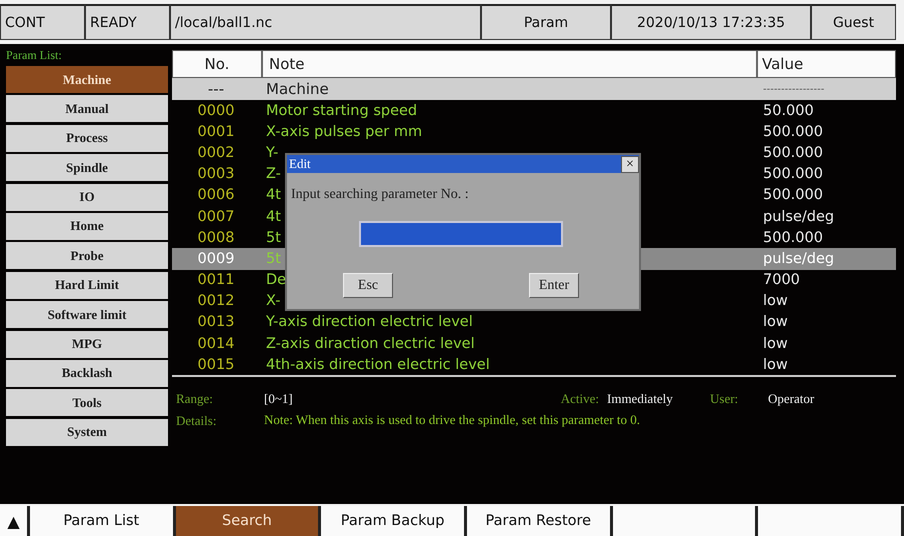  I want to click on details-text: Note: When this axis is used to drive the spindle, set this parameter to 0., so click(452, 420).